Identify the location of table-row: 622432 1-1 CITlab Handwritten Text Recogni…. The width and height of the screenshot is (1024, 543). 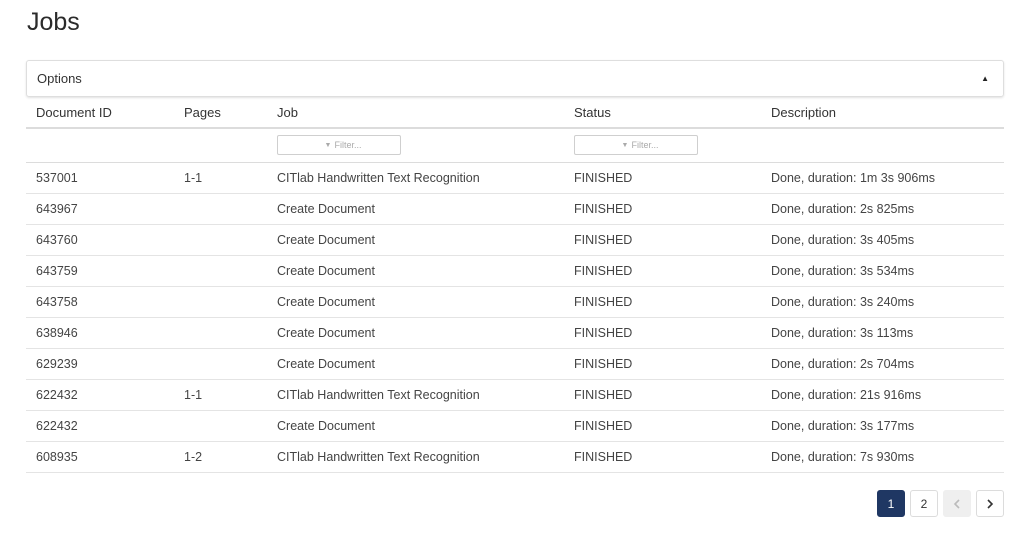
(515, 395).